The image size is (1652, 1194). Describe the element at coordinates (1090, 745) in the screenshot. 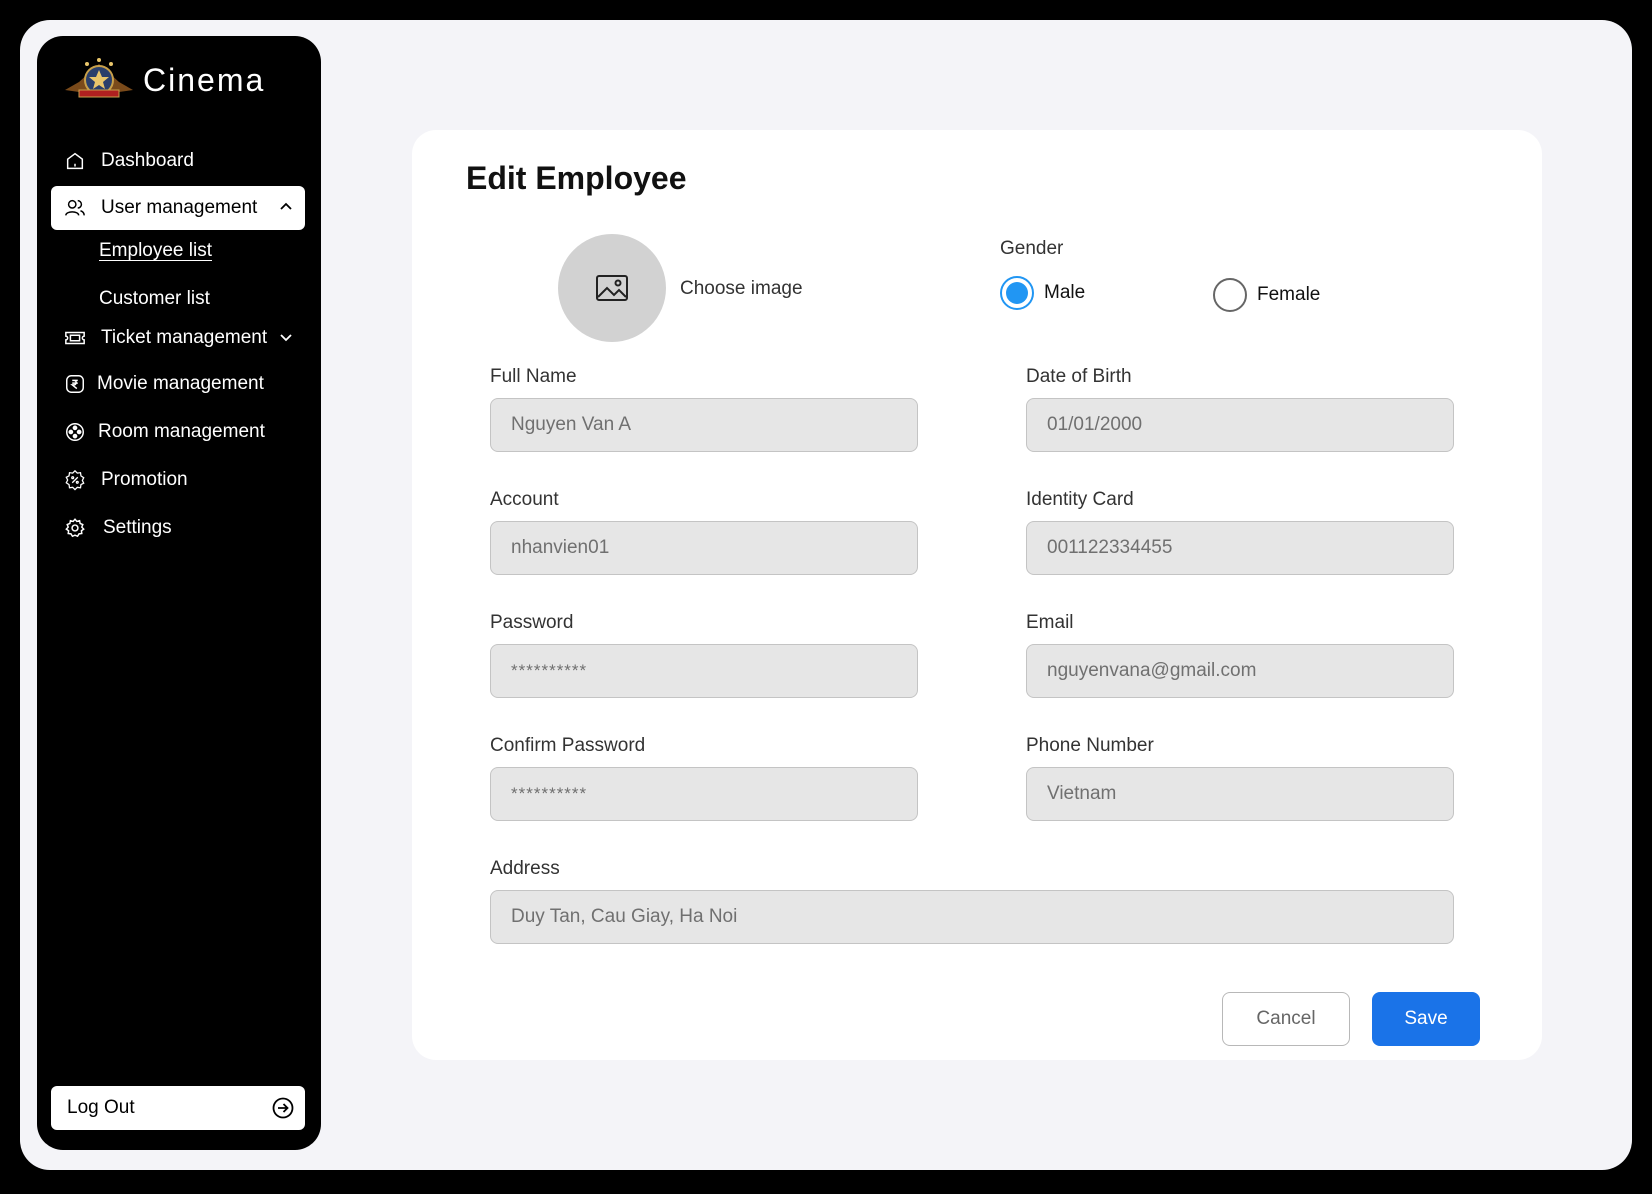

I see `phone-number-label: Phone Number` at that location.